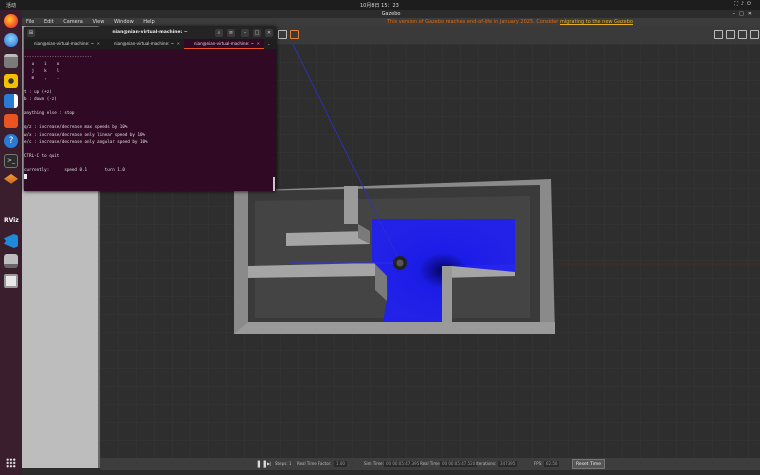 The image size is (760, 475). Describe the element at coordinates (281, 463) in the screenshot. I see `steps-label: Steps:` at that location.